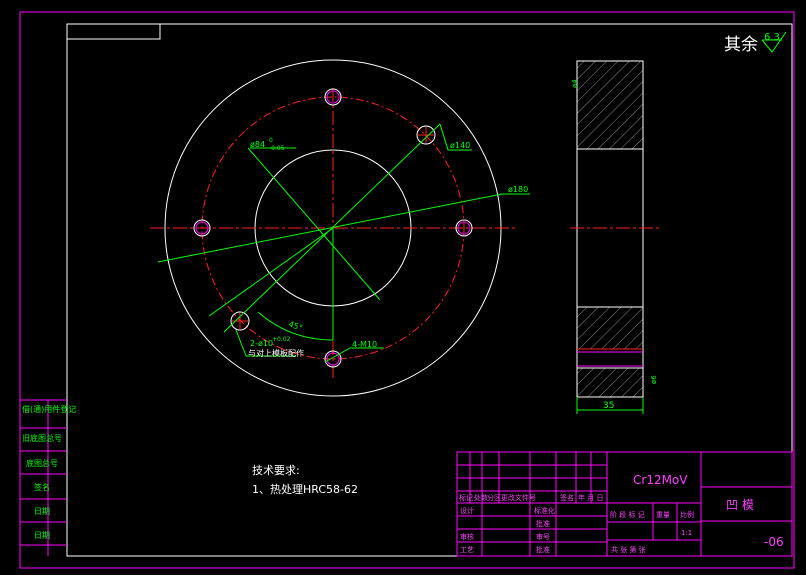  Describe the element at coordinates (608, 406) in the screenshot. I see `dim-thickness: 35` at that location.